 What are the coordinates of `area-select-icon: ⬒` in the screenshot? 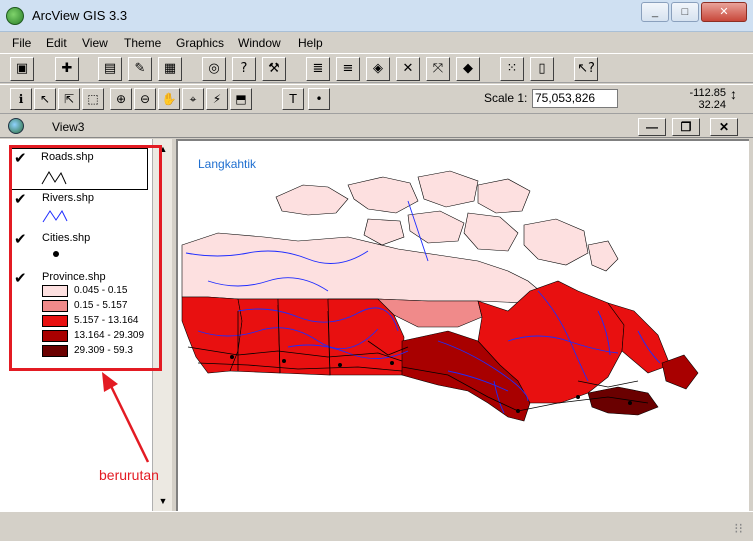 It's located at (241, 99).